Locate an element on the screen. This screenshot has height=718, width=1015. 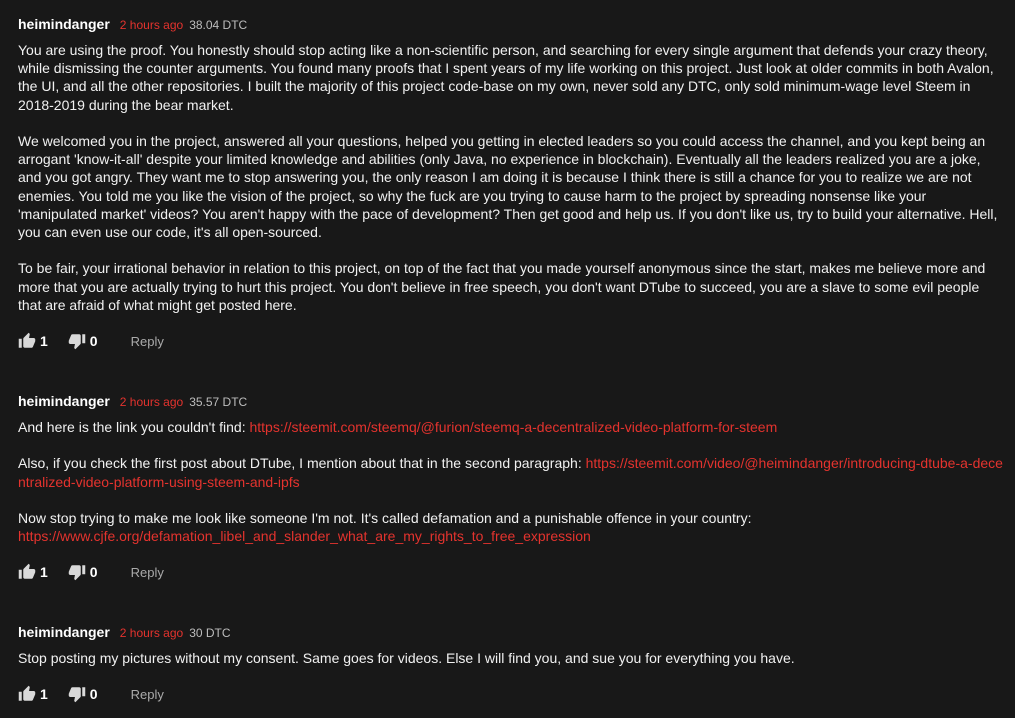
paragraph-text: And here is the link you couldn't find: is located at coordinates (134, 427).